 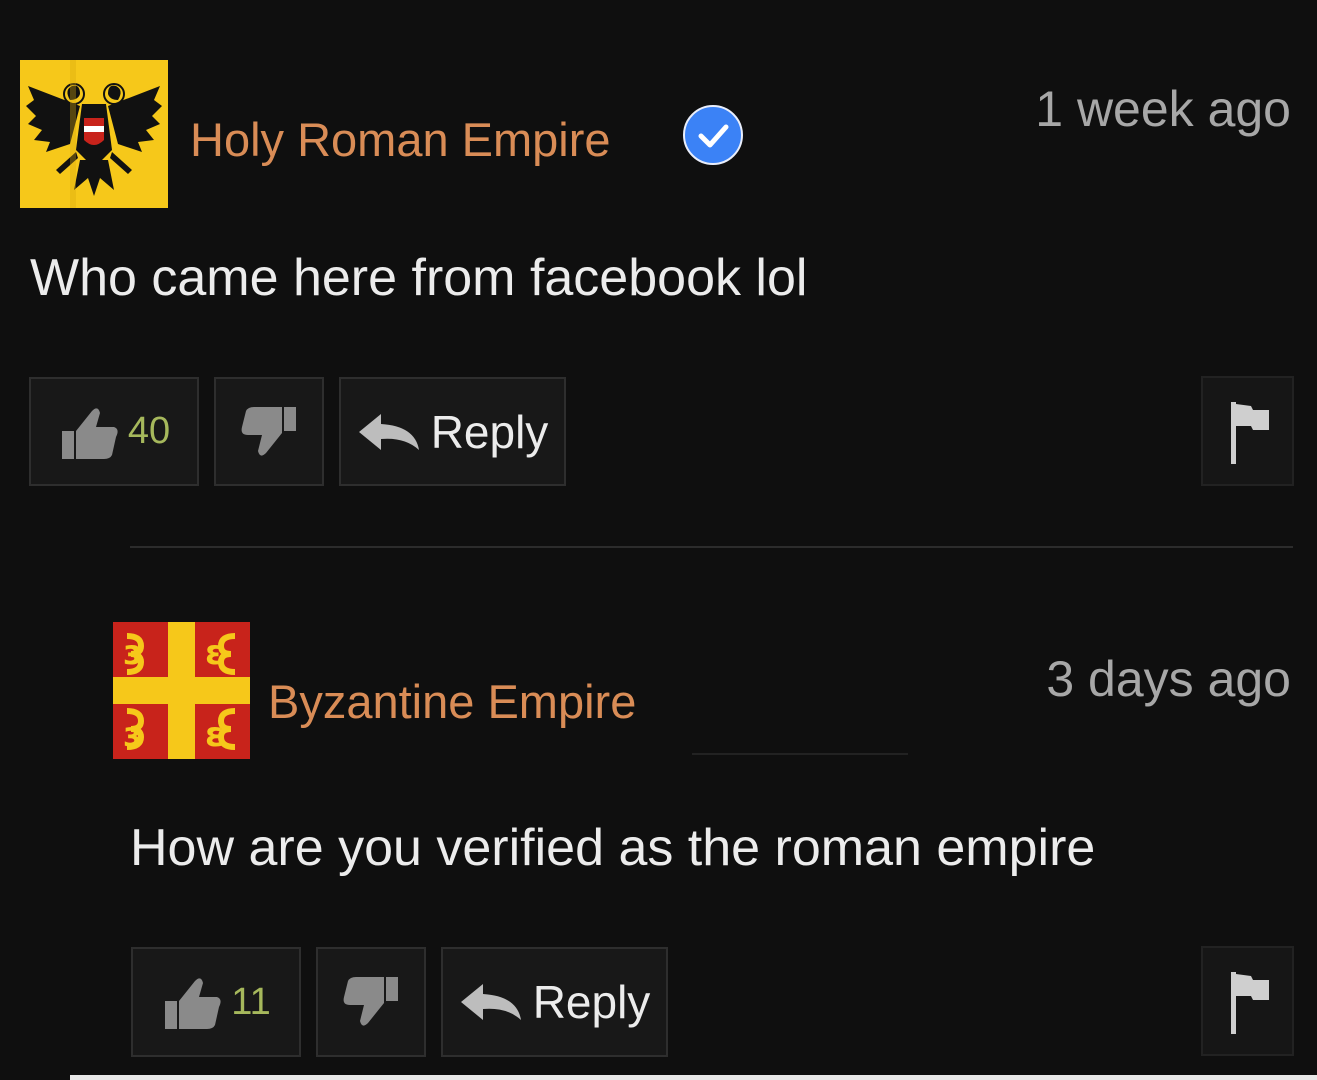 I want to click on reply-arrow-icon, so click(x=490, y=1002).